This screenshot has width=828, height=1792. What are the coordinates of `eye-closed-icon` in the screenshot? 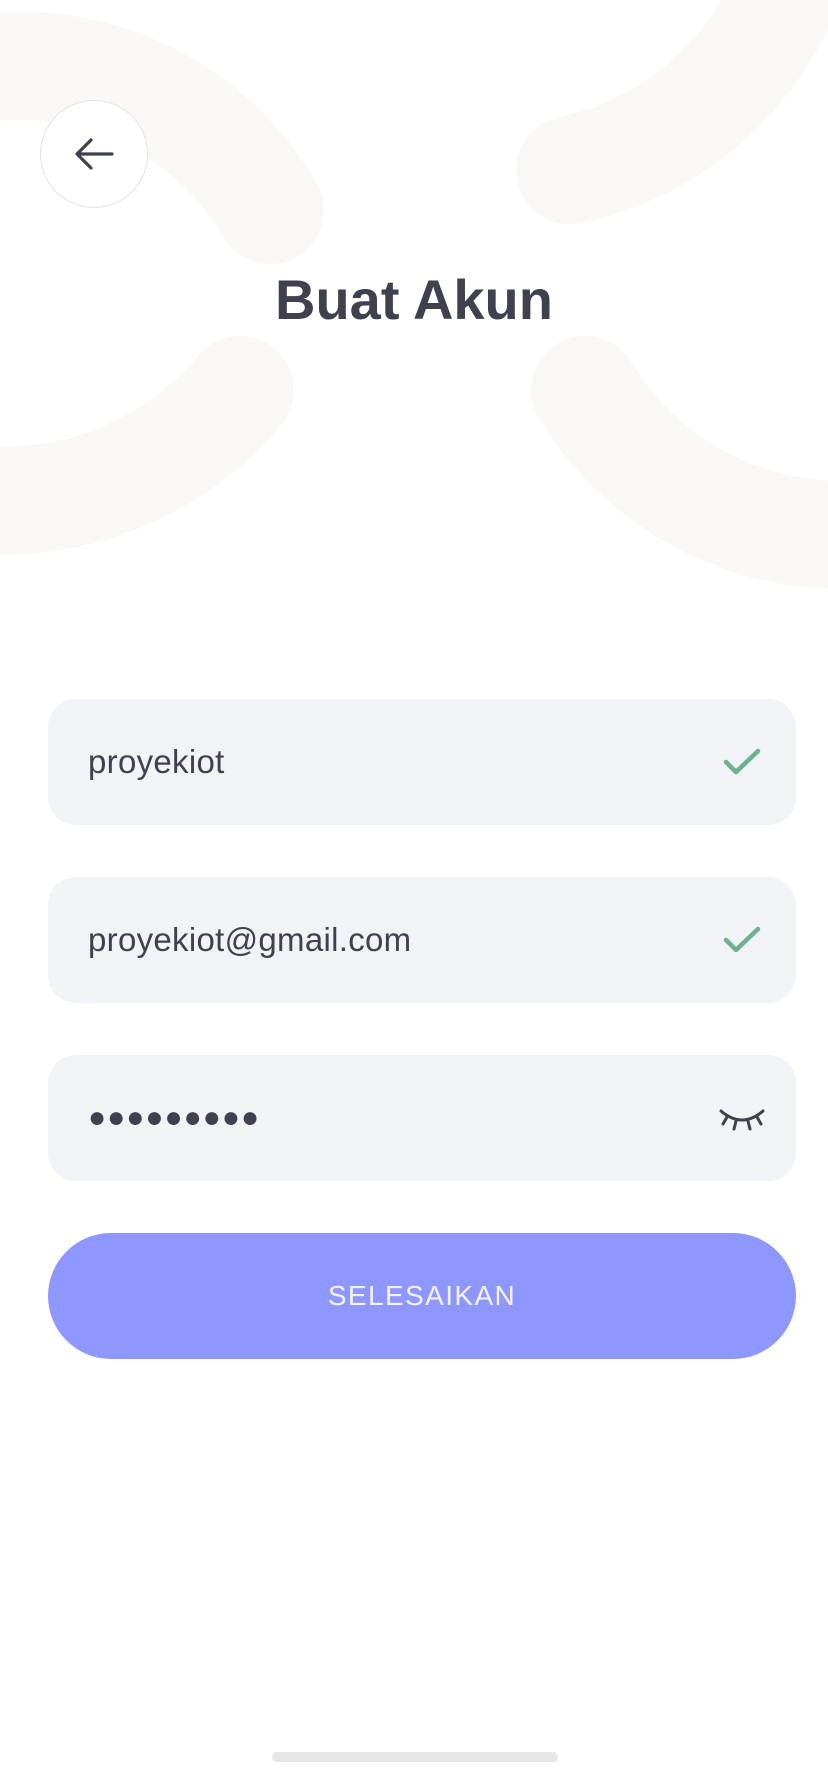 It's located at (742, 1118).